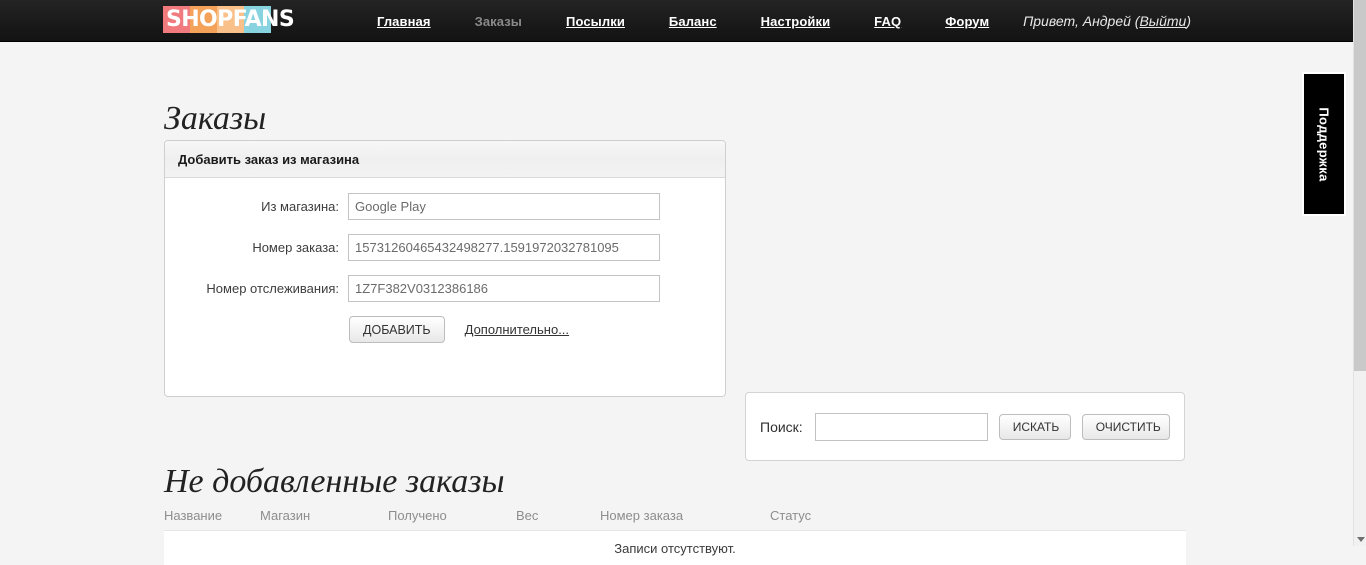  What do you see at coordinates (1034, 426) in the screenshot?
I see `search-button: ИСКАТЬ` at bounding box center [1034, 426].